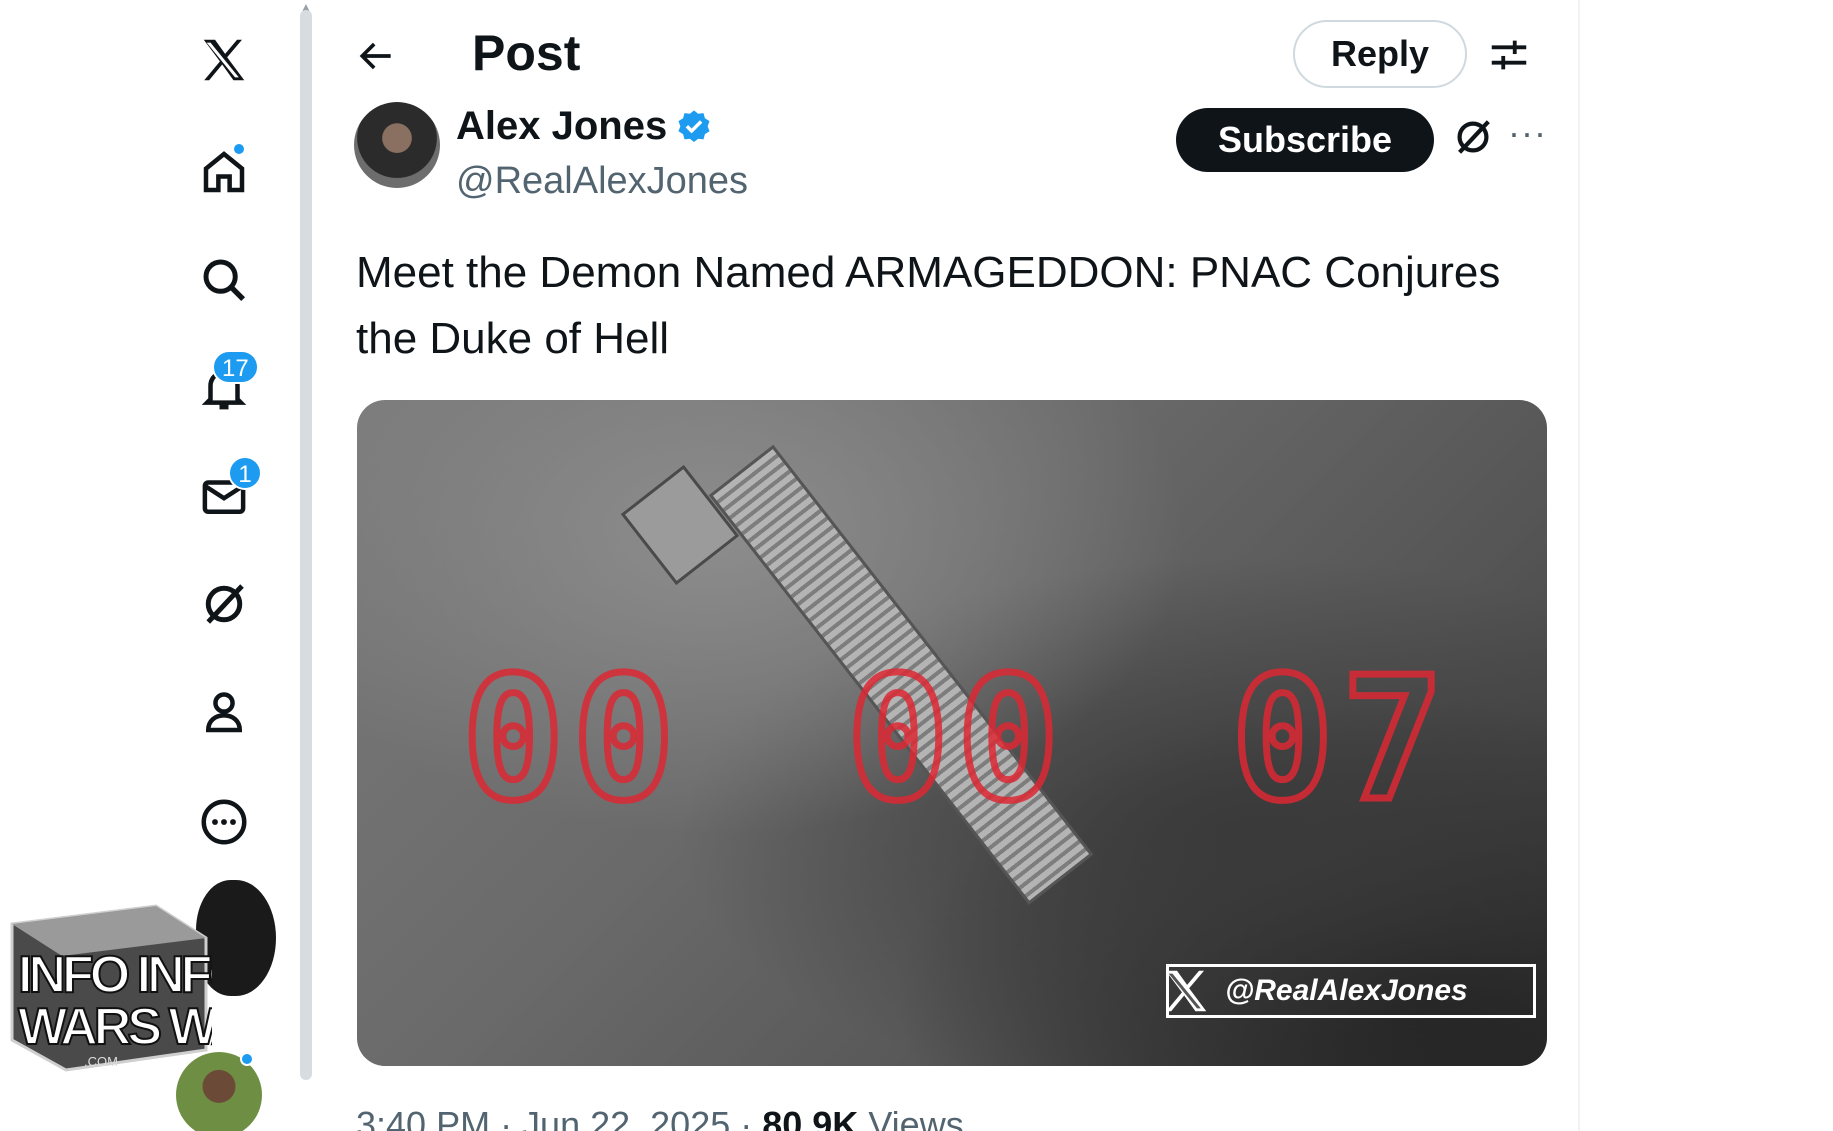 The height and width of the screenshot is (1131, 1833). I want to click on account-notification-dot, so click(247, 1059).